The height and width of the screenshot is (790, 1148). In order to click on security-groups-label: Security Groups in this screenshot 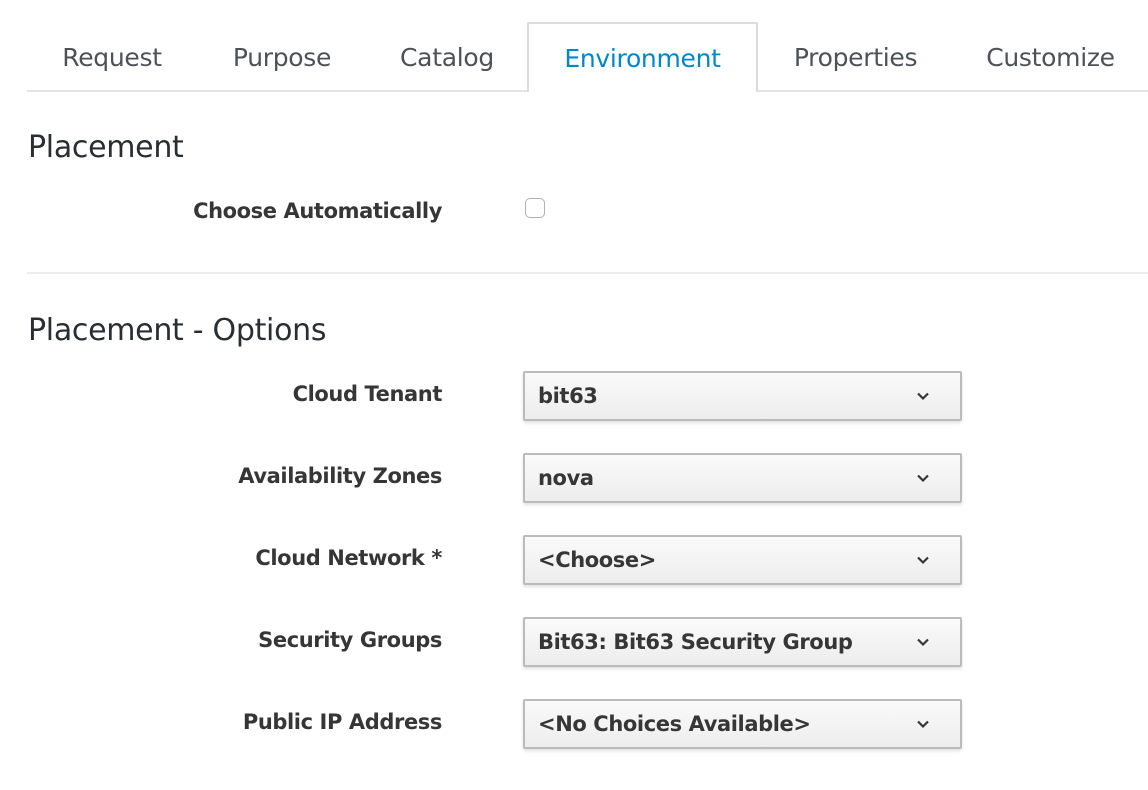, I will do `click(350, 640)`.